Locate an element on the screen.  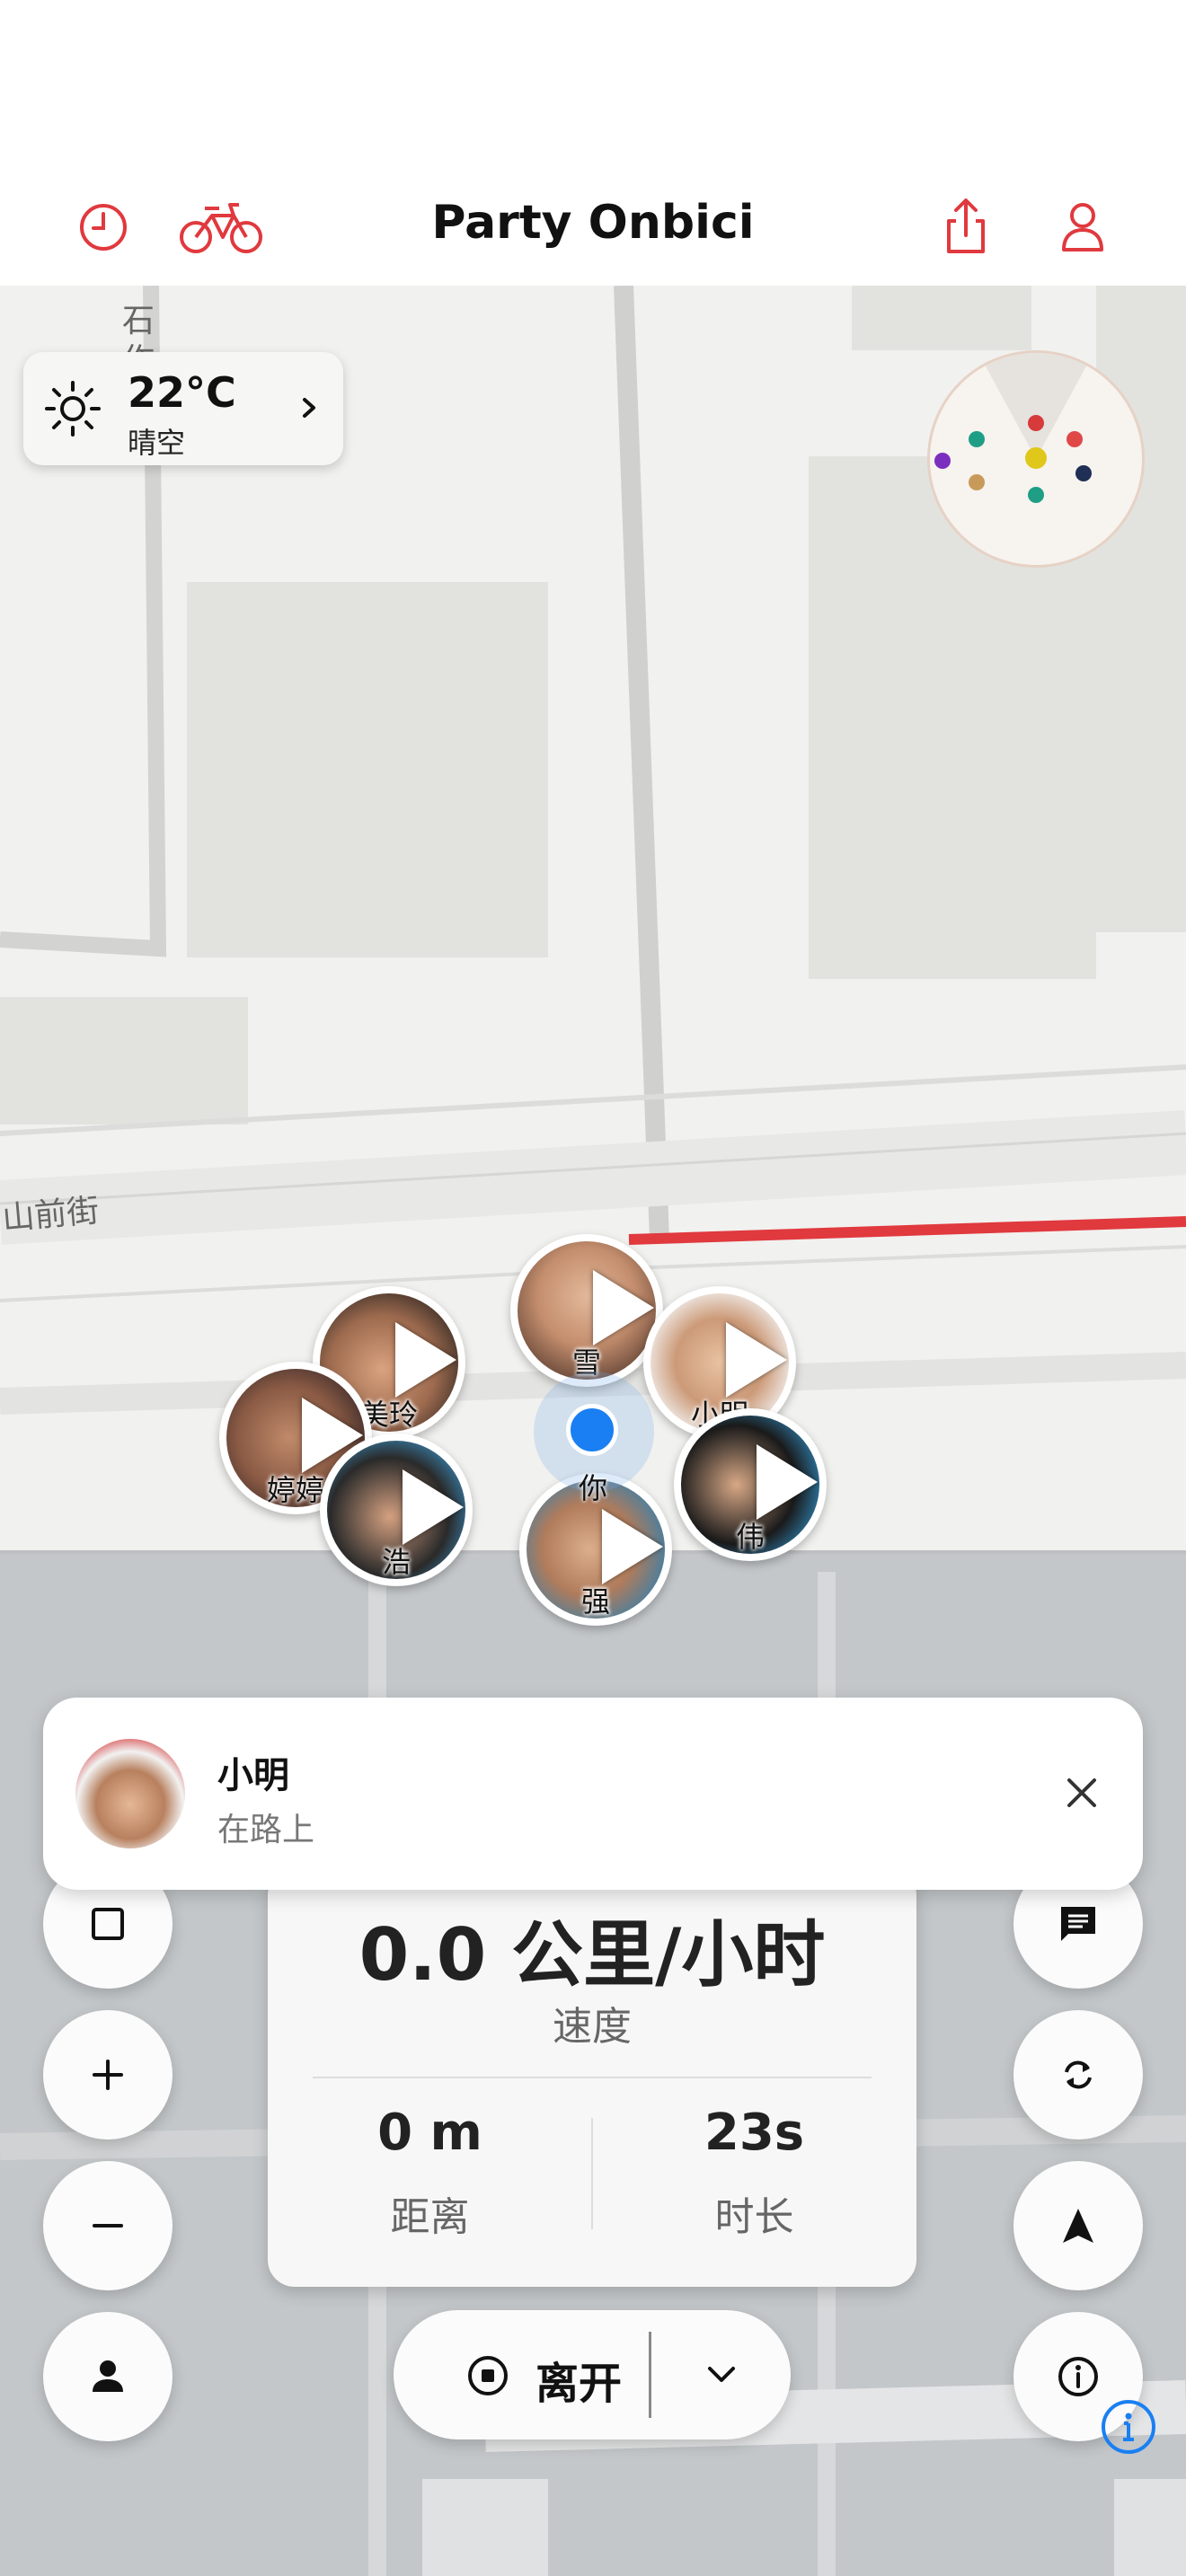
refresh-button is located at coordinates (1078, 2074).